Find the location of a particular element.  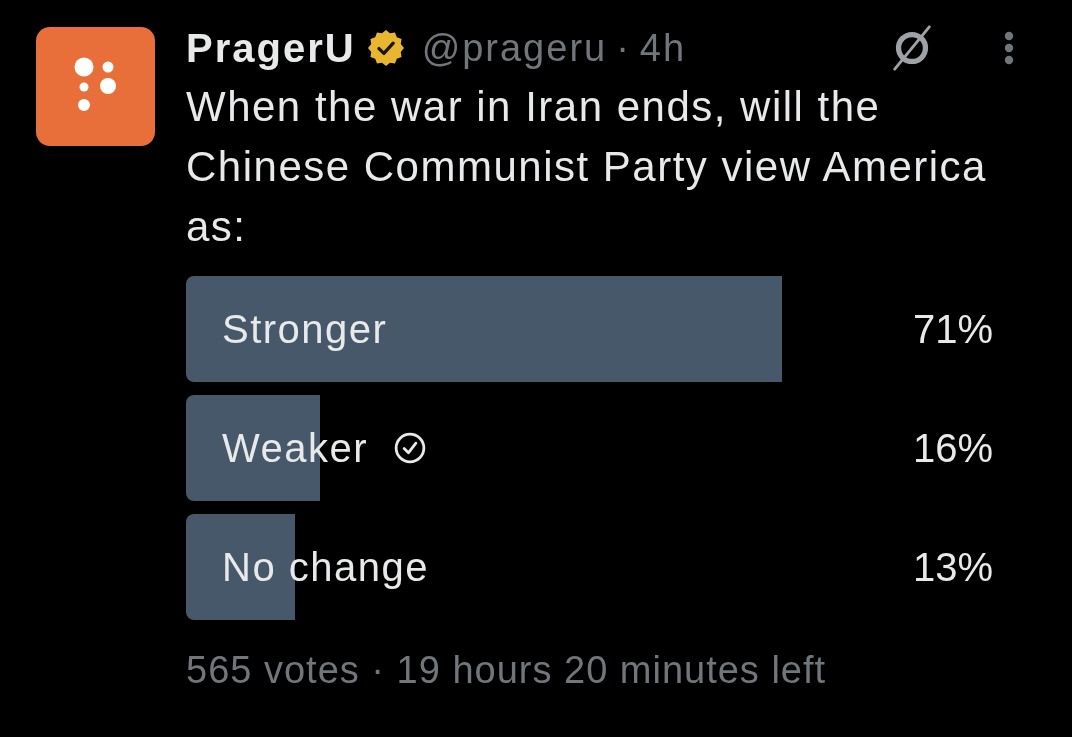

more-options-icon is located at coordinates (1009, 48).